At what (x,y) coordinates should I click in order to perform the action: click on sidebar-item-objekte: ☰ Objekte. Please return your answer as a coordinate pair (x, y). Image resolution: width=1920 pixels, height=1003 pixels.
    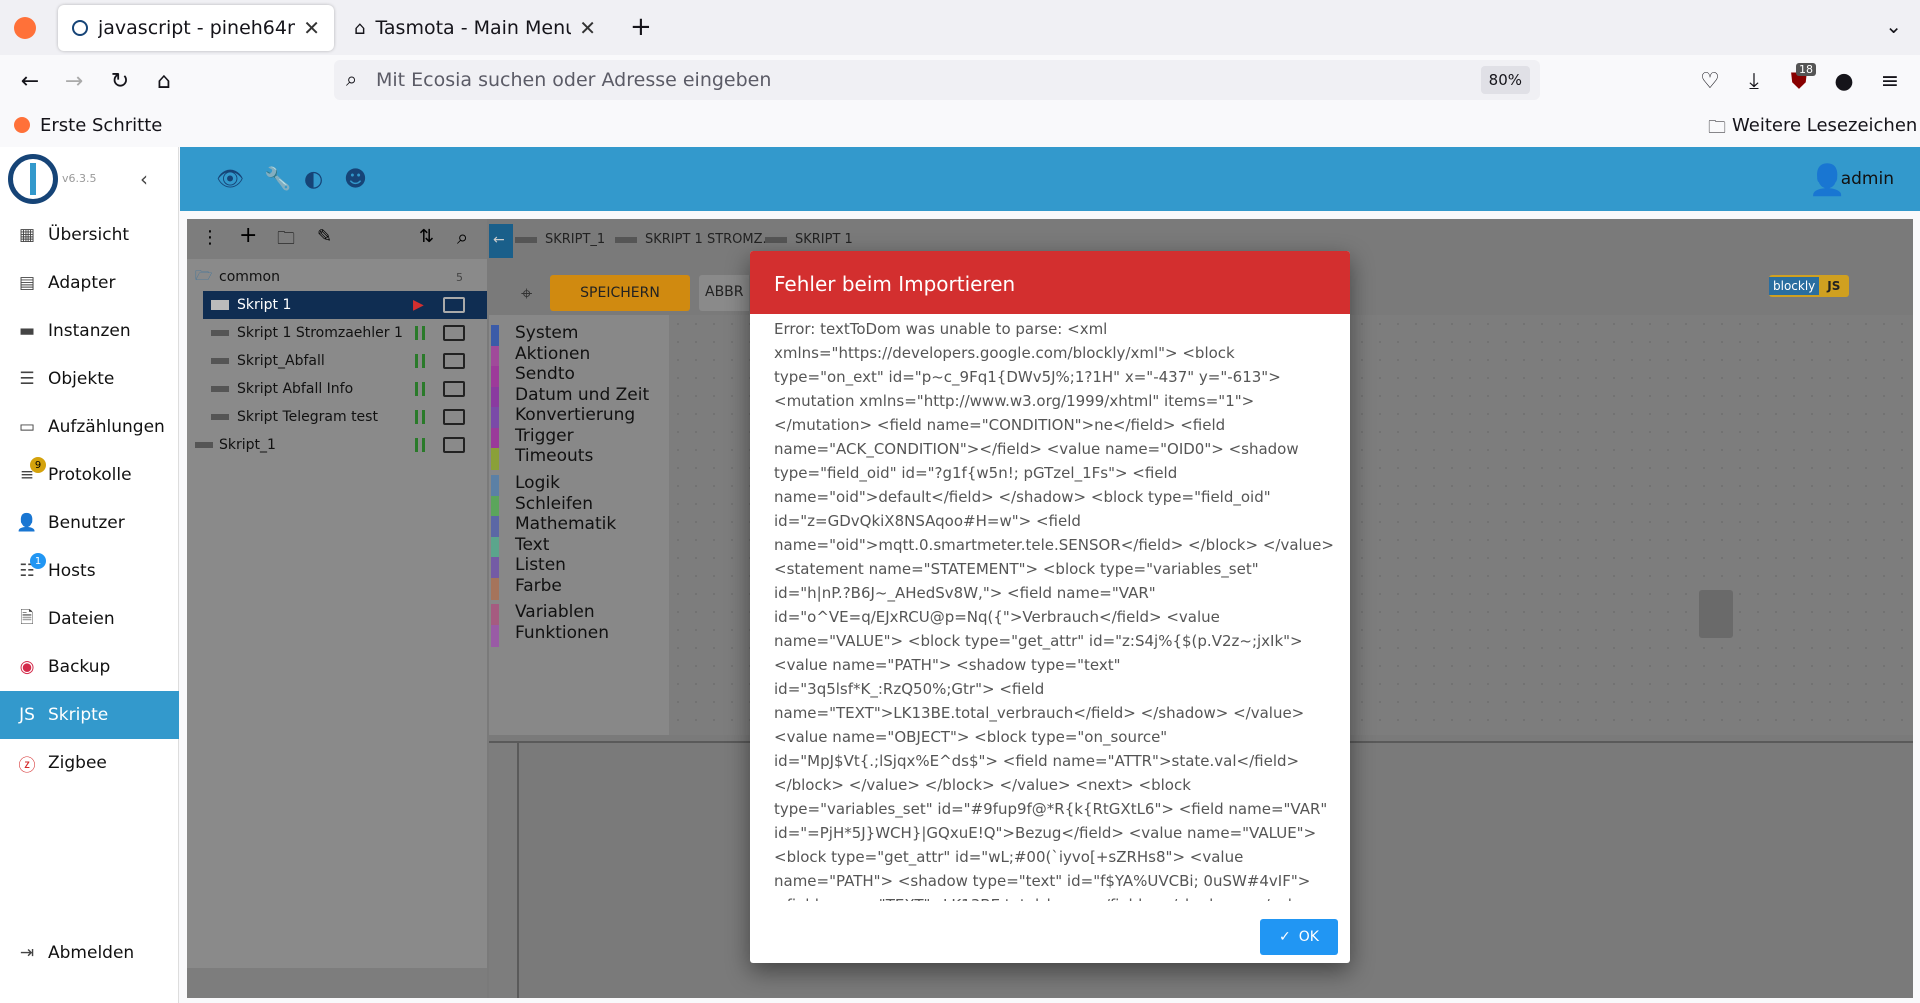
    Looking at the image, I should click on (89, 379).